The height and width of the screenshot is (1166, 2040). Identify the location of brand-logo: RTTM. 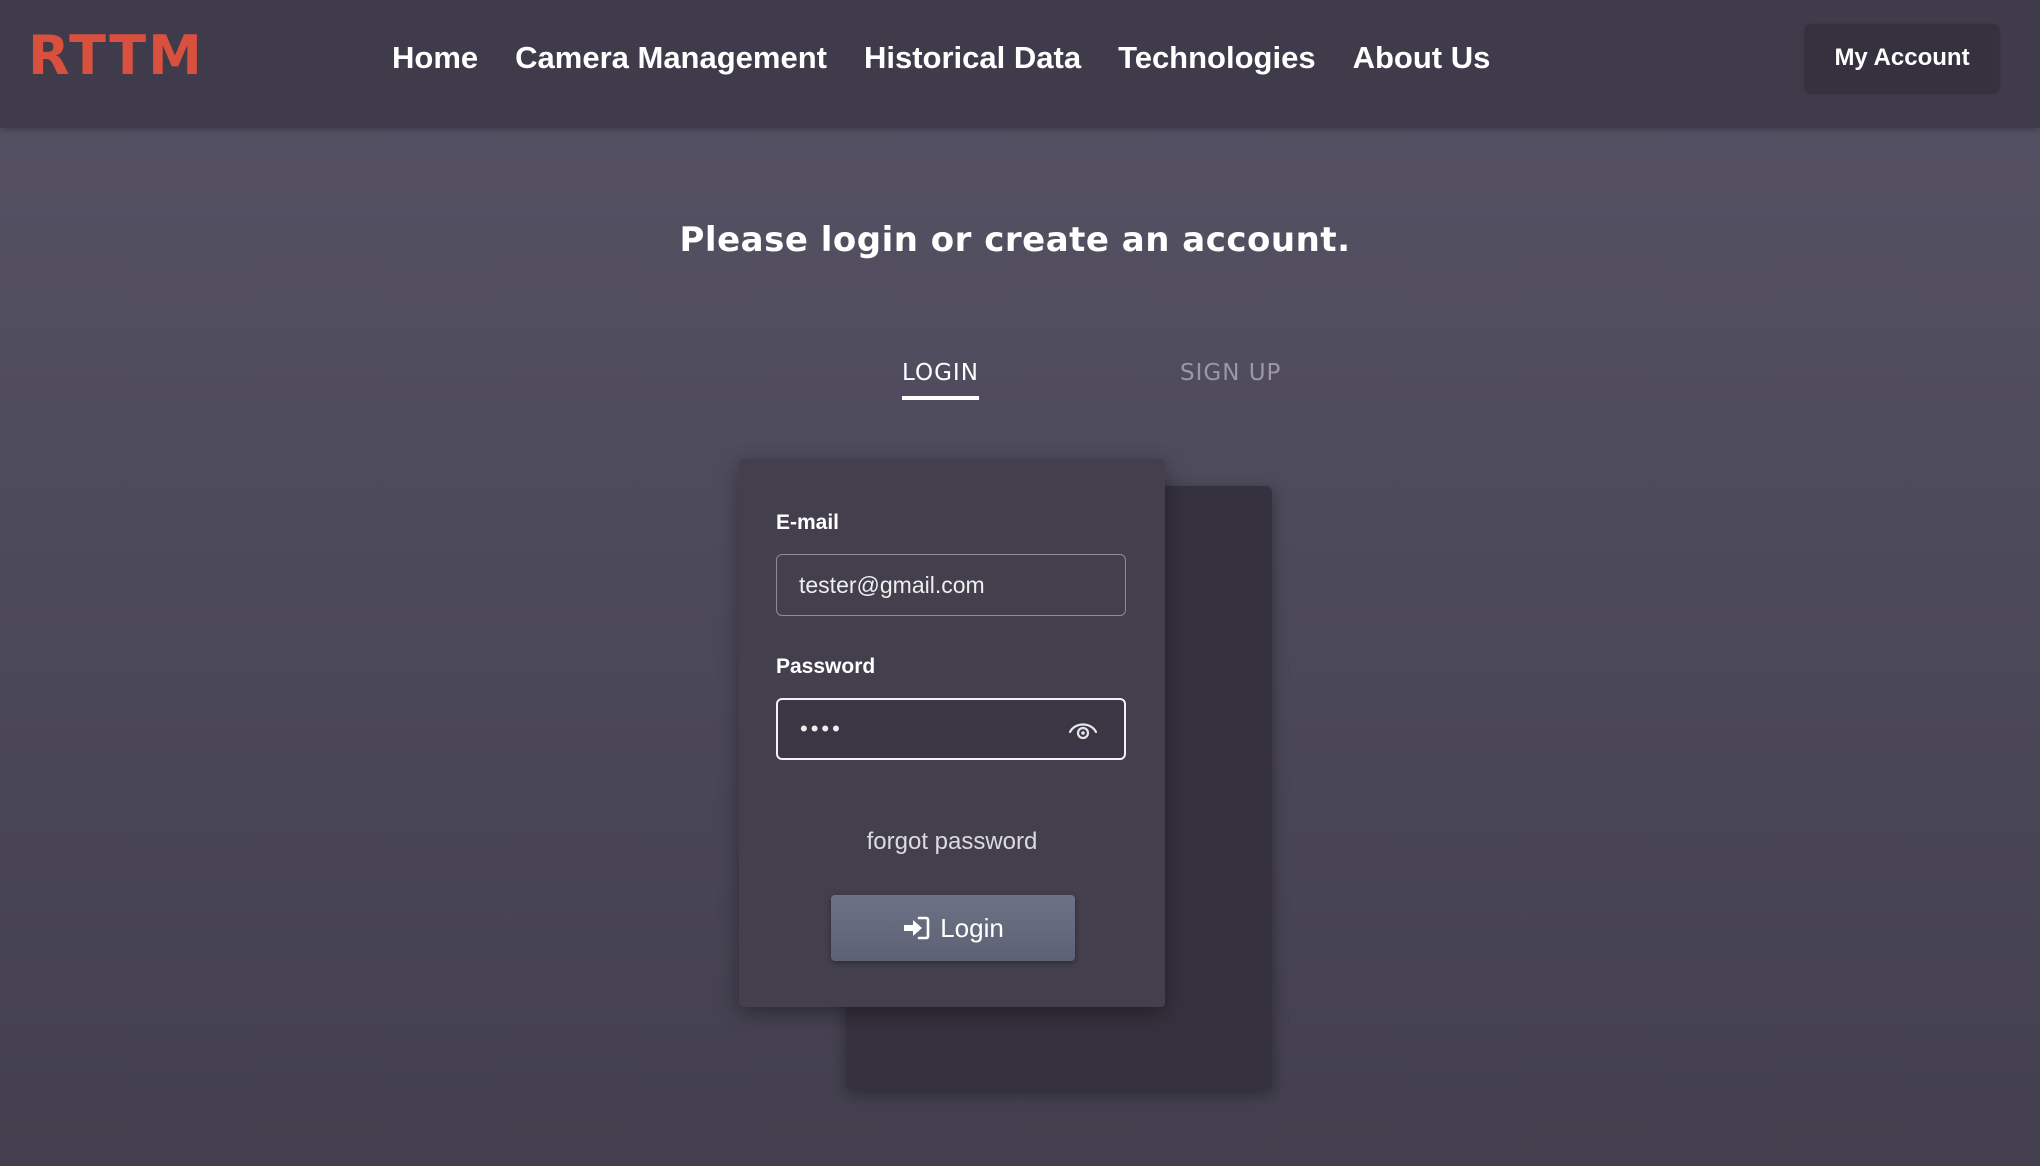
(116, 56).